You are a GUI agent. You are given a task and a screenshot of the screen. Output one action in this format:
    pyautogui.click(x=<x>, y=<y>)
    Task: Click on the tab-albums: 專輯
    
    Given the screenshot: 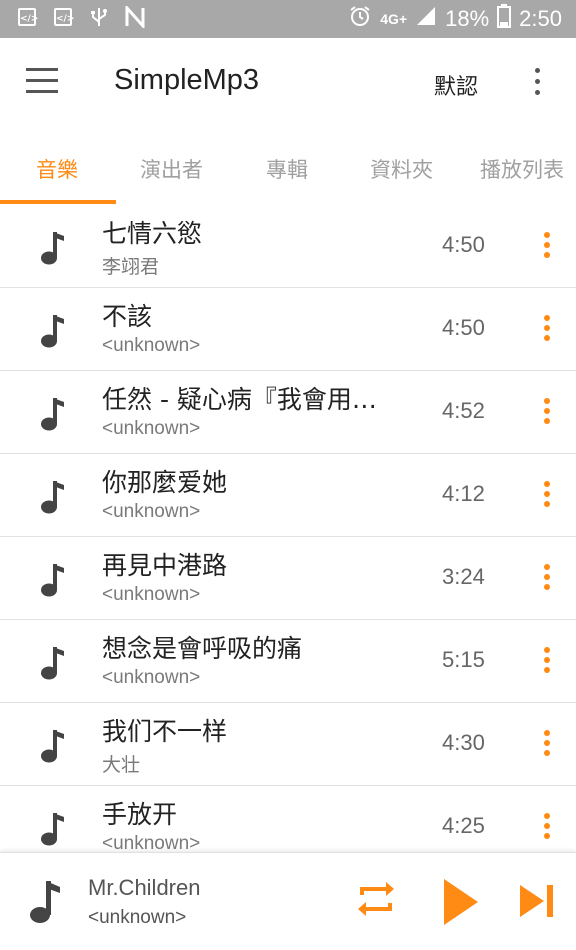 What is the action you would take?
    pyautogui.click(x=287, y=169)
    